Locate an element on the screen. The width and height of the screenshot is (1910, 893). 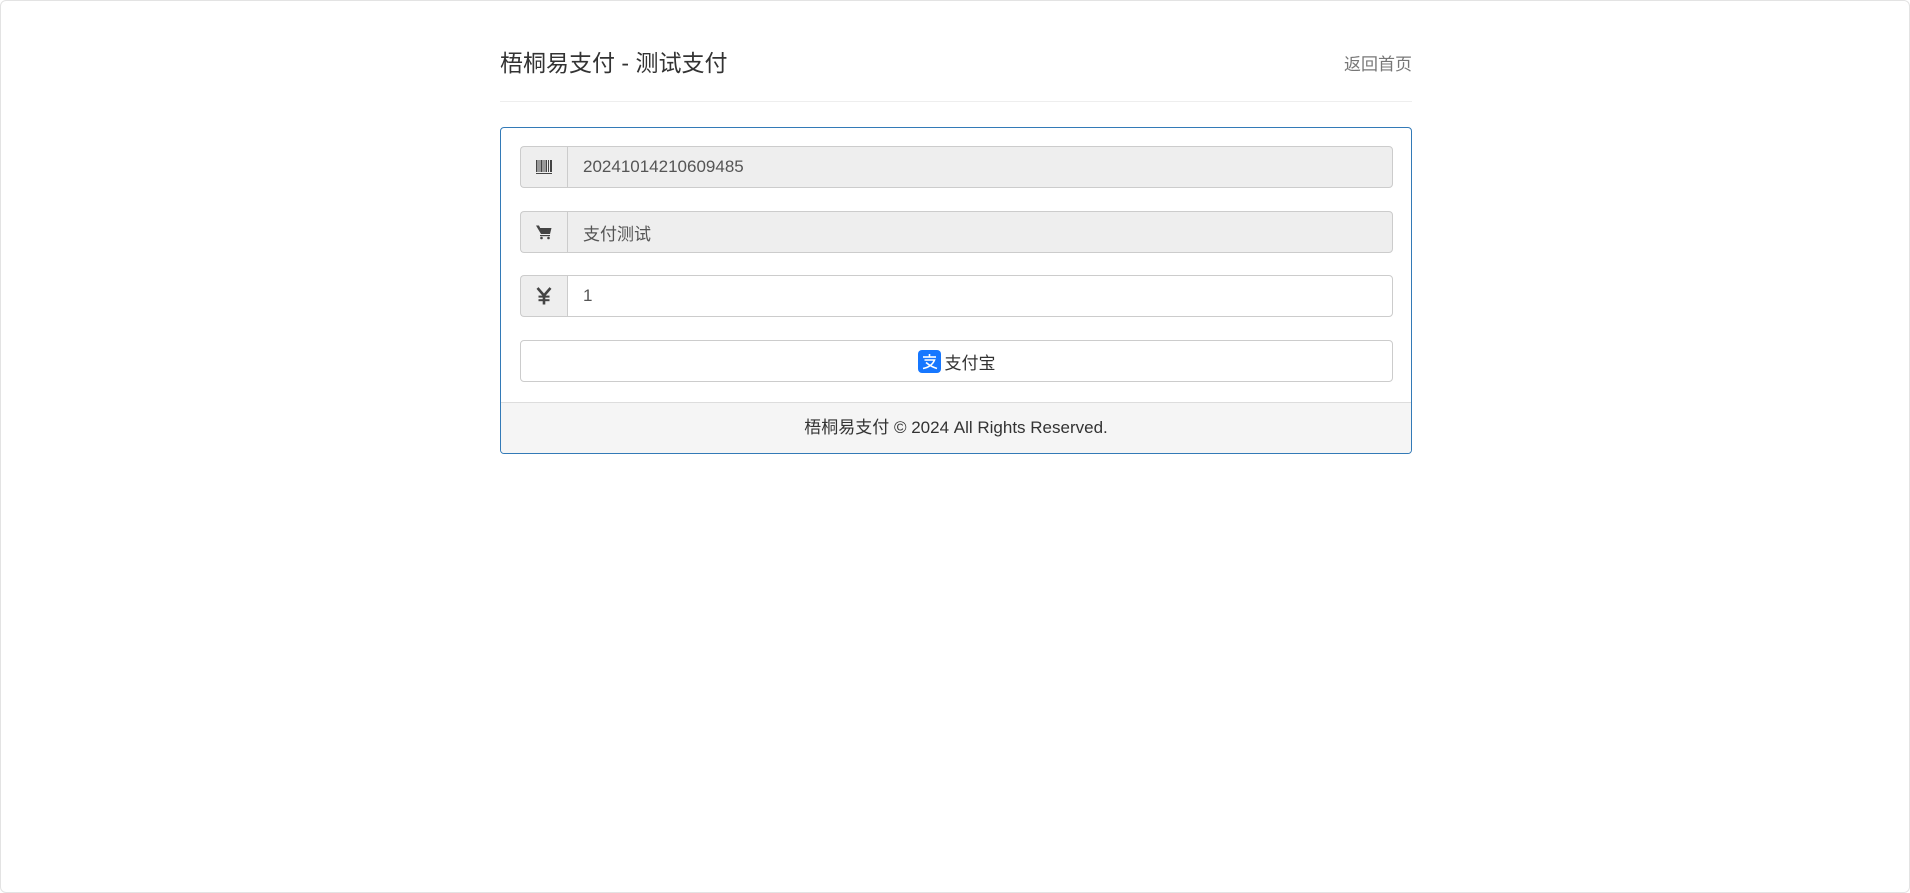
page-title: 梧桐易支付 - 测试支付 is located at coordinates (614, 63).